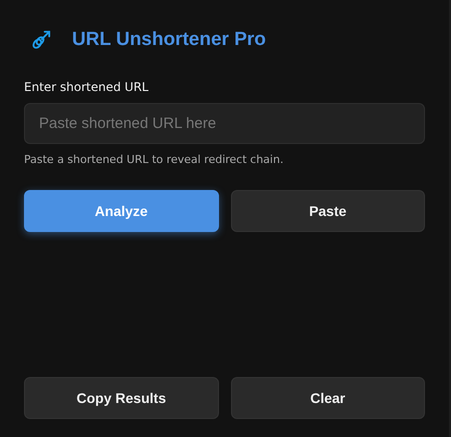 Image resolution: width=451 pixels, height=437 pixels. I want to click on hint-text: Paste a shortened URL to reveal redirect chain., so click(154, 159).